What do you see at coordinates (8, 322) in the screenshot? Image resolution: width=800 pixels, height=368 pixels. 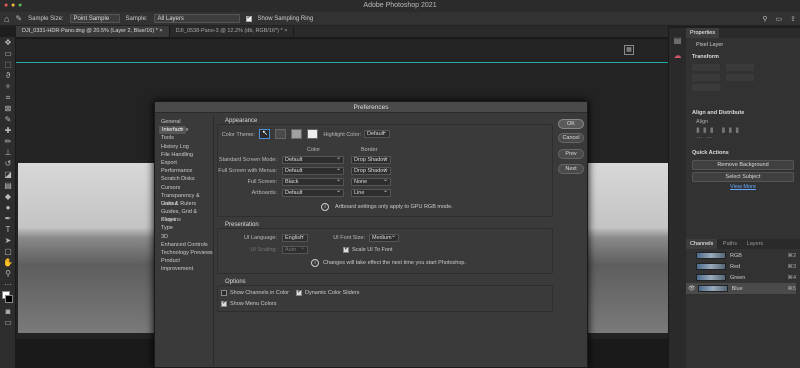 I see `screen-mode-icon: ▭` at bounding box center [8, 322].